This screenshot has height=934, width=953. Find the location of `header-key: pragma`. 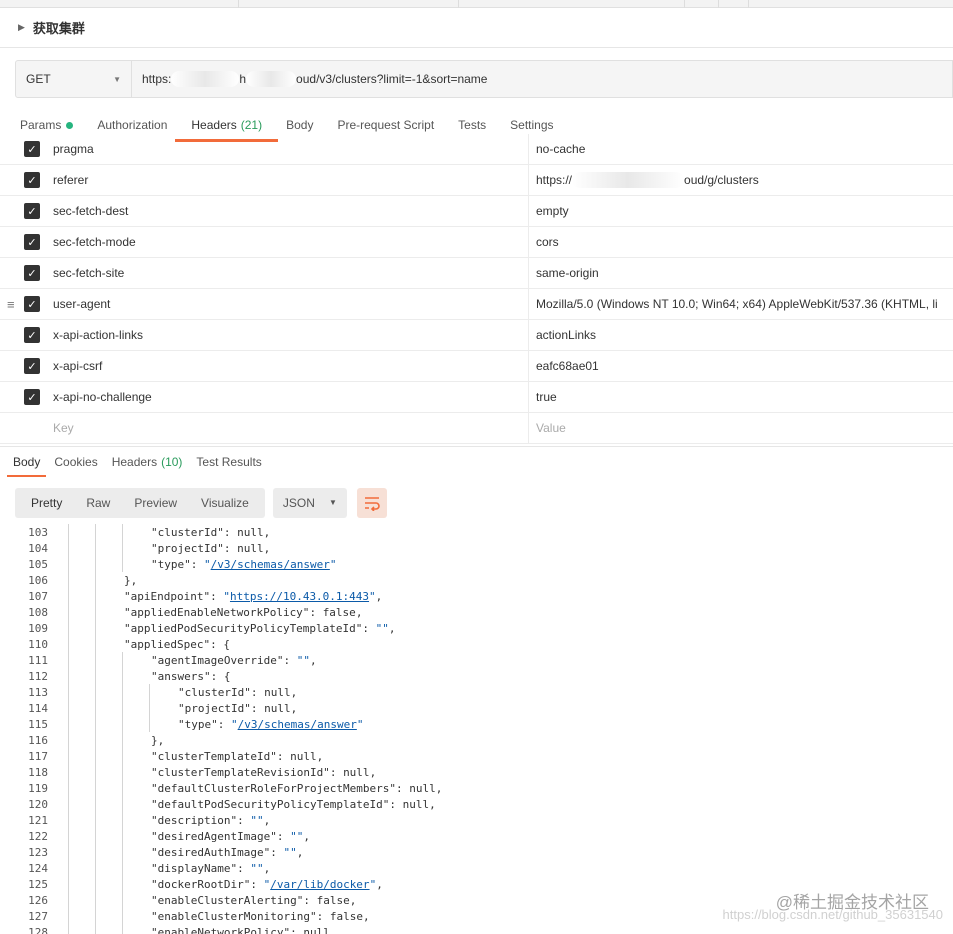

header-key: pragma is located at coordinates (284, 149).